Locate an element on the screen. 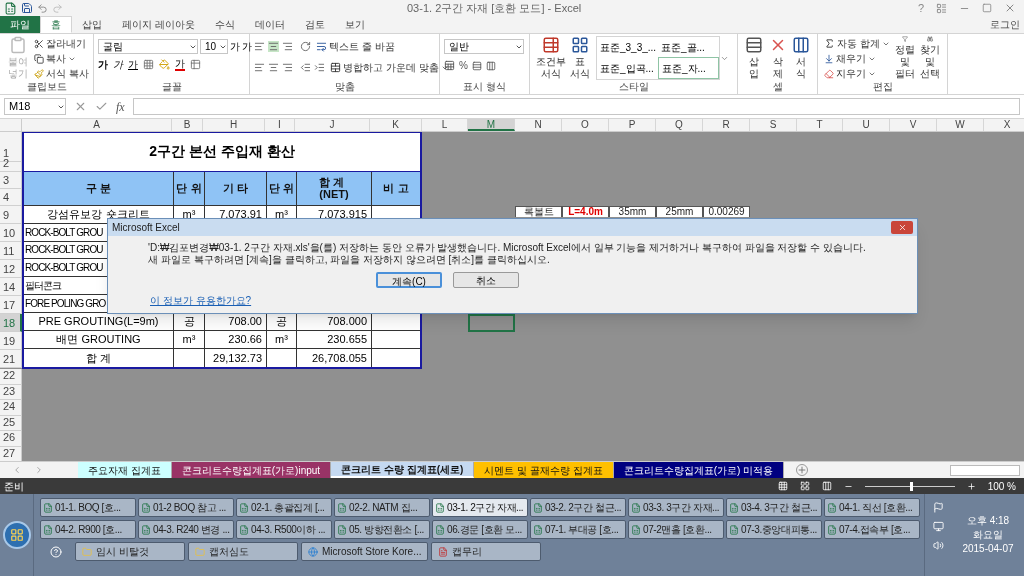 The width and height of the screenshot is (1024, 576). row-header: 9 is located at coordinates (11, 215).